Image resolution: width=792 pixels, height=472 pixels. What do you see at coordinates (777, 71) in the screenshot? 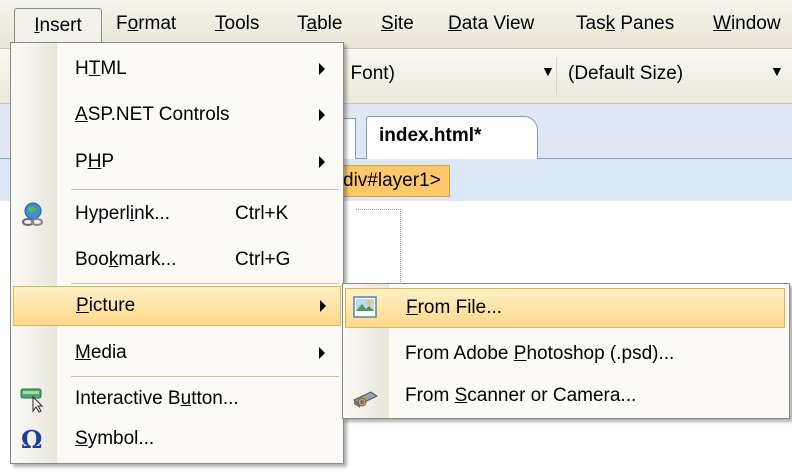
I see `size-dropdown-arrow-icon: ▼` at bounding box center [777, 71].